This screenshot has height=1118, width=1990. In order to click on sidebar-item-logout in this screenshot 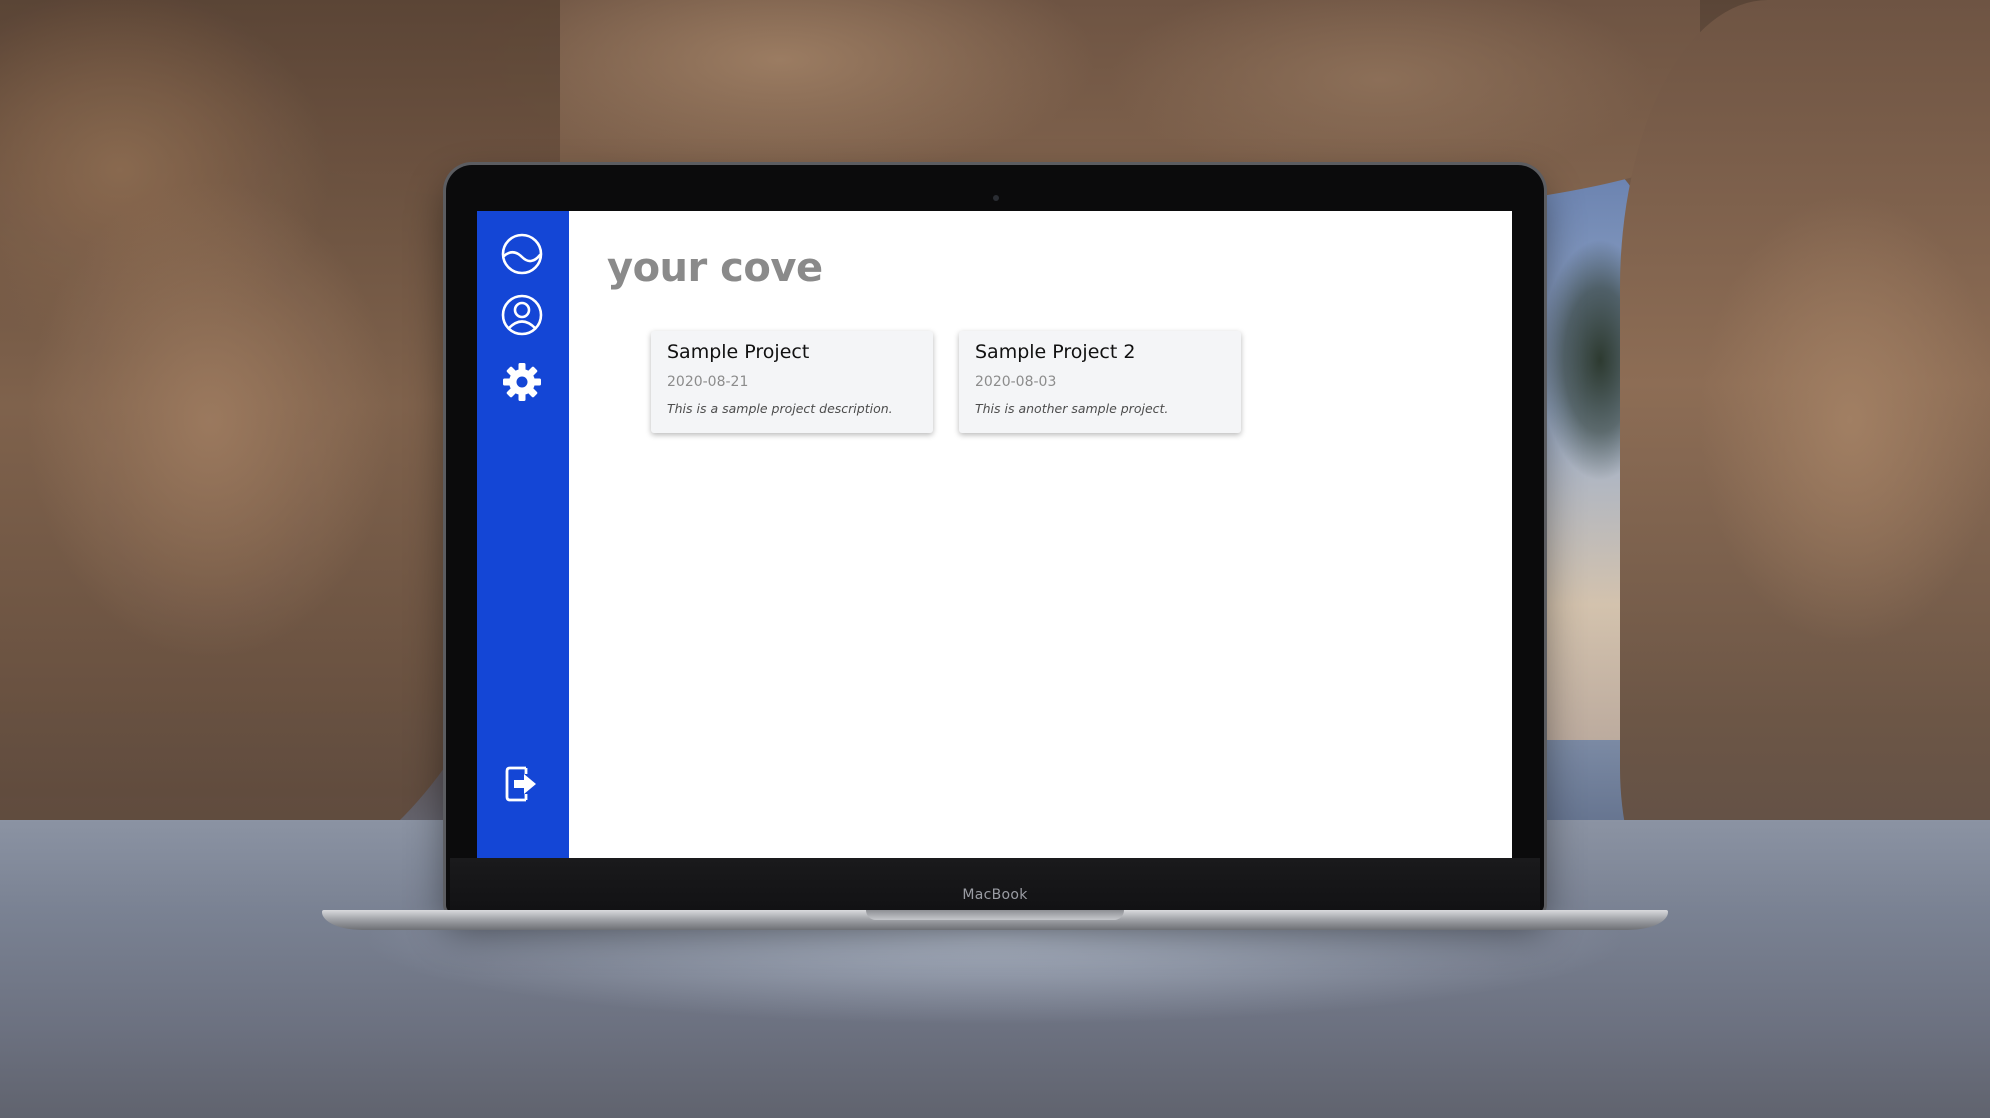, I will do `click(522, 784)`.